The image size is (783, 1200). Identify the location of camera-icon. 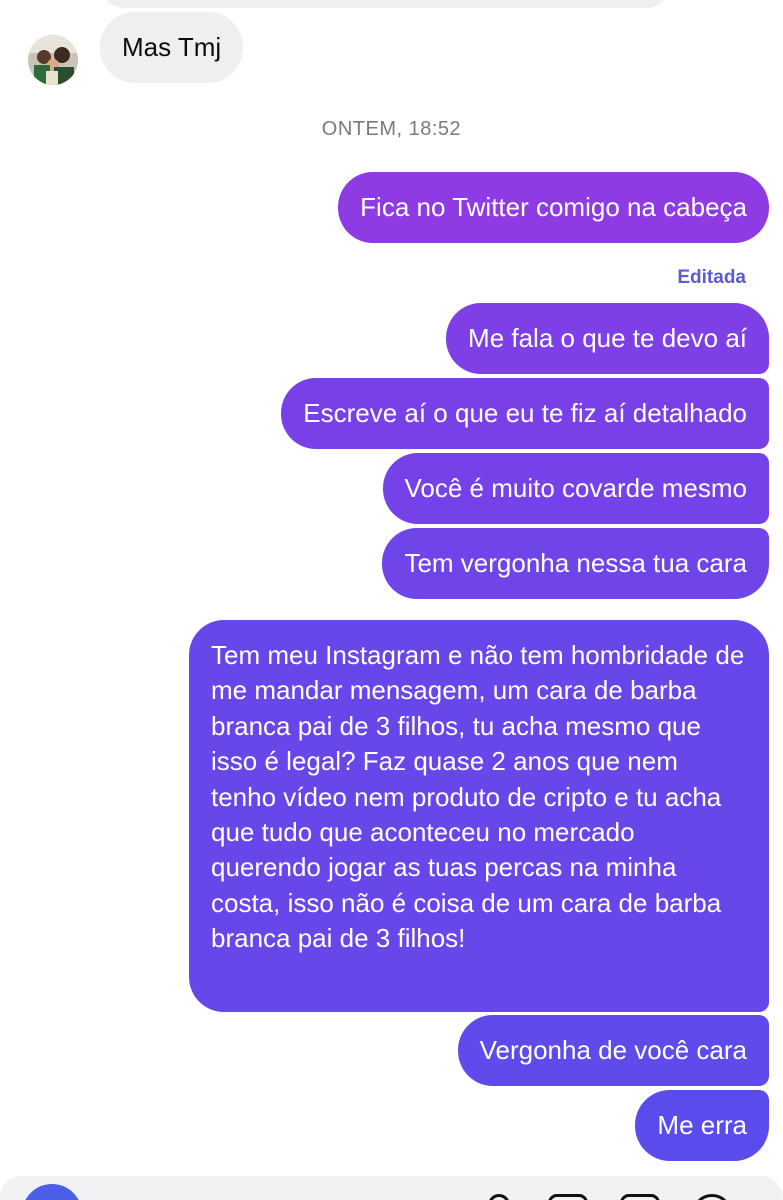
(52, 1192).